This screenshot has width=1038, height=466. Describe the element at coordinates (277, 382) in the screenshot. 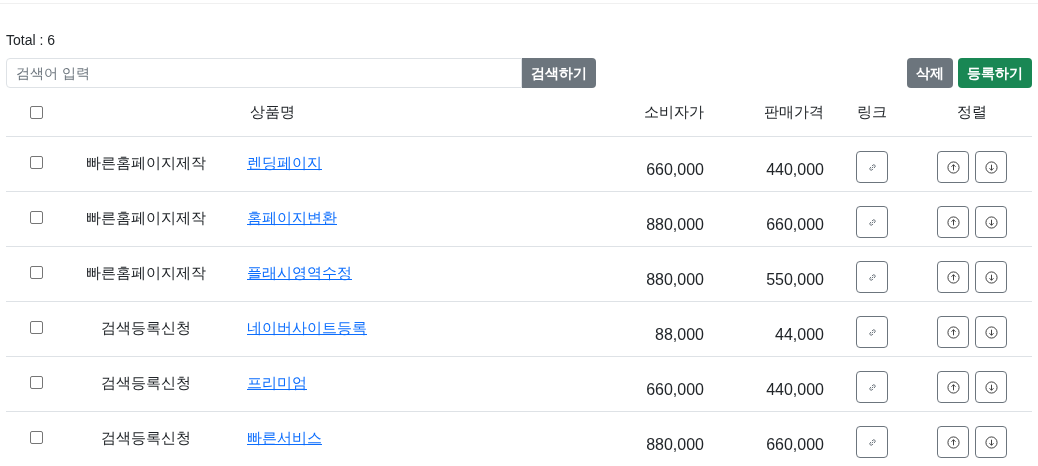

I see `product-link: 프리미엄` at that location.